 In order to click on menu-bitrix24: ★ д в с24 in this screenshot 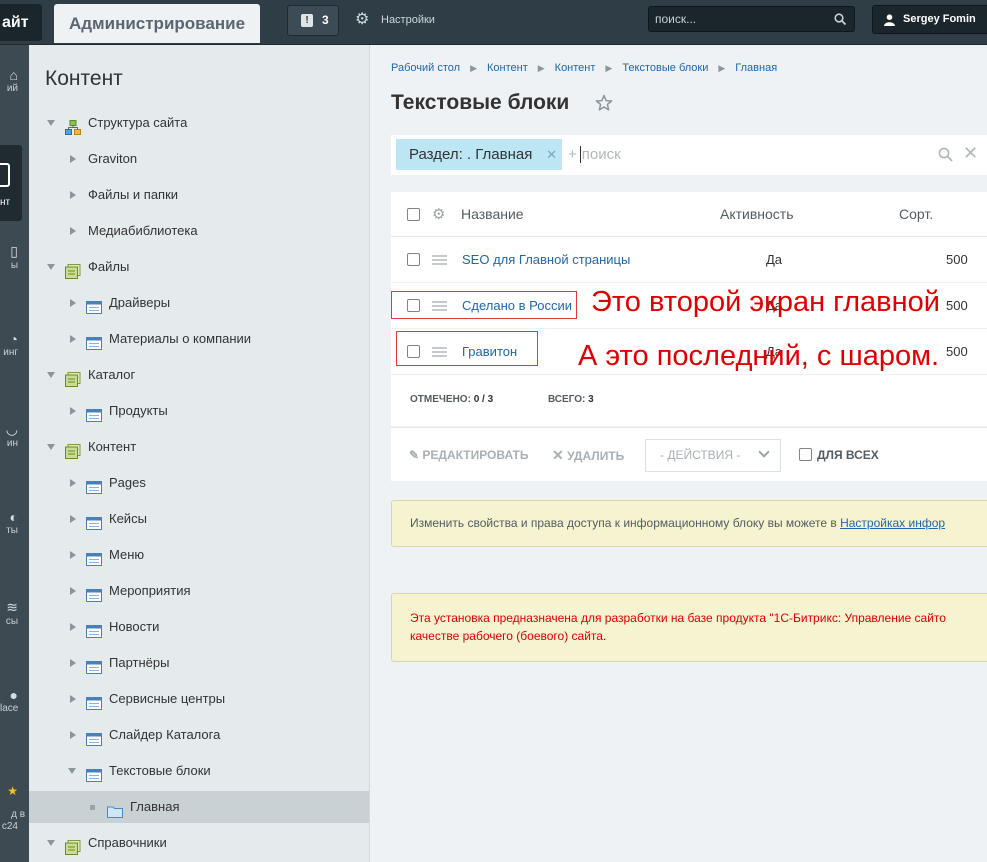, I will do `click(14, 803)`.